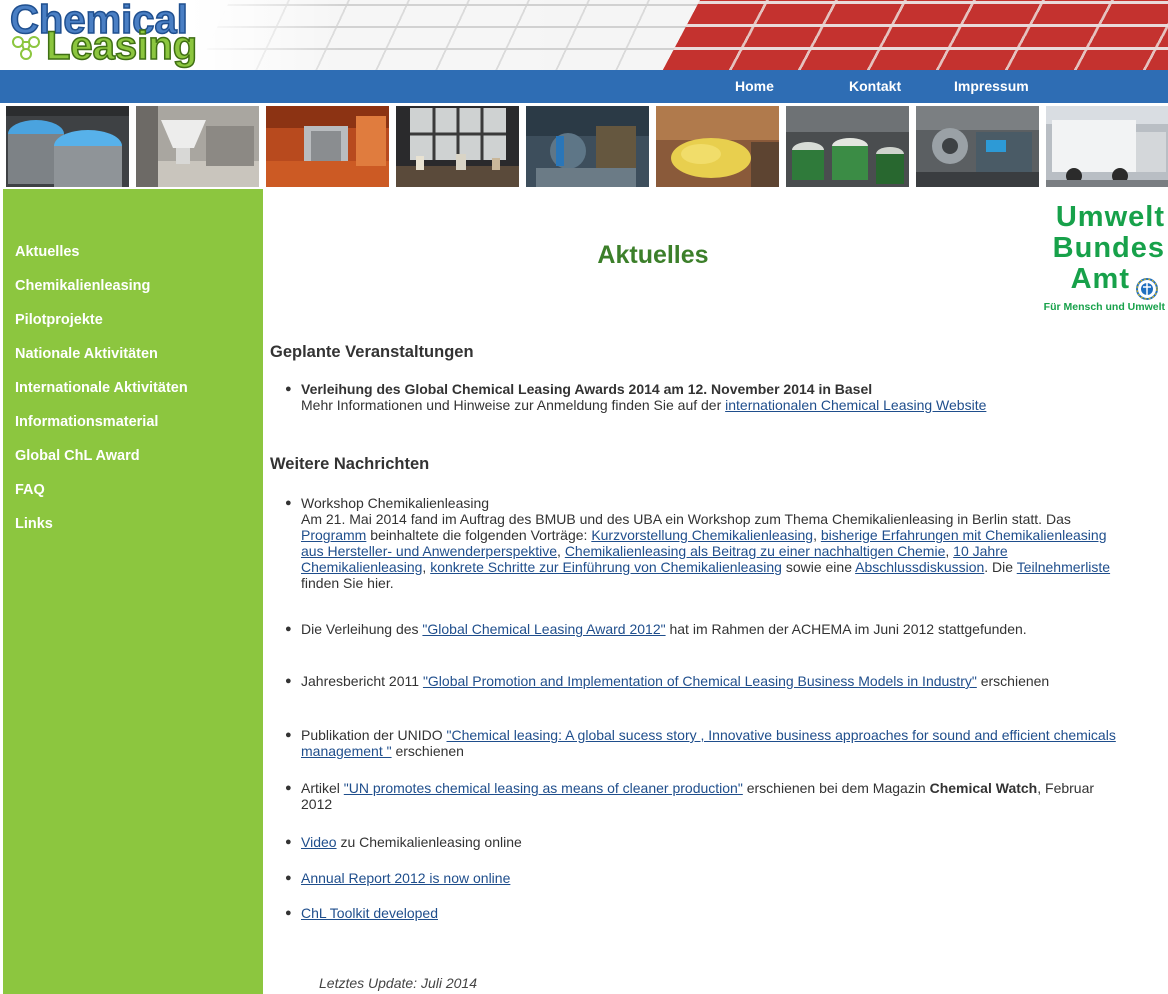  I want to click on sidebar-item-internationale-aktivitaeten: Internationale Aktivitäten, so click(101, 388).